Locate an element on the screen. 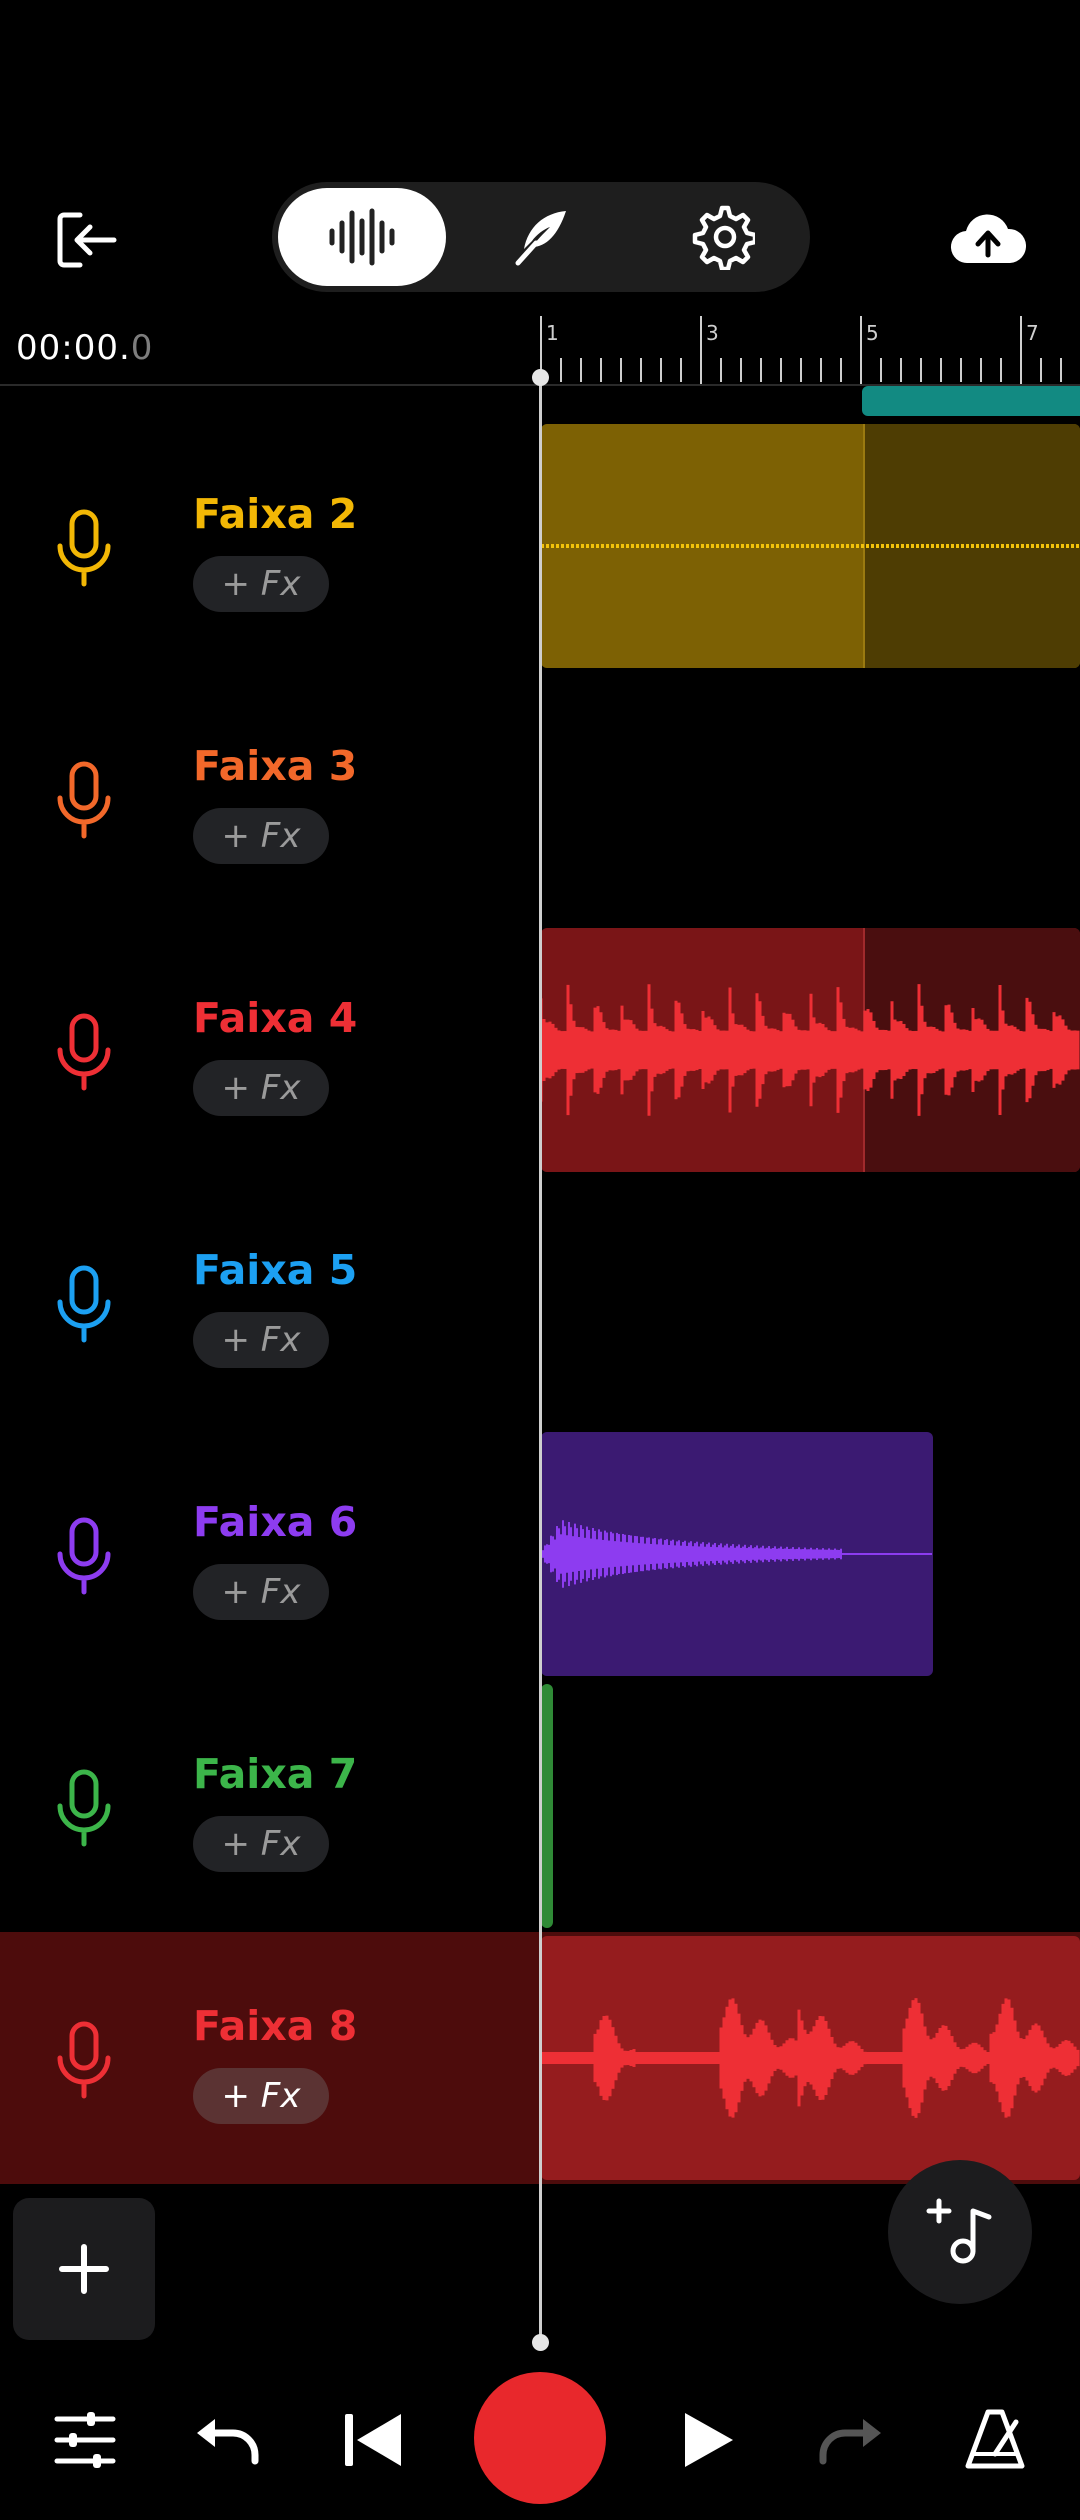 The image size is (1080, 2520). track-name: Faixa 5 is located at coordinates (275, 1270).